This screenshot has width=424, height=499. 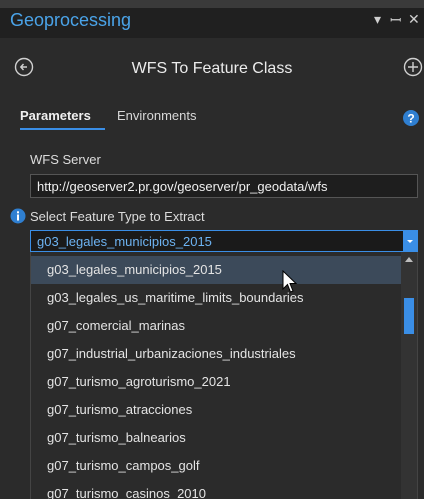 What do you see at coordinates (216, 466) in the screenshot?
I see `list-item: g07_turismo_campos_golf` at bounding box center [216, 466].